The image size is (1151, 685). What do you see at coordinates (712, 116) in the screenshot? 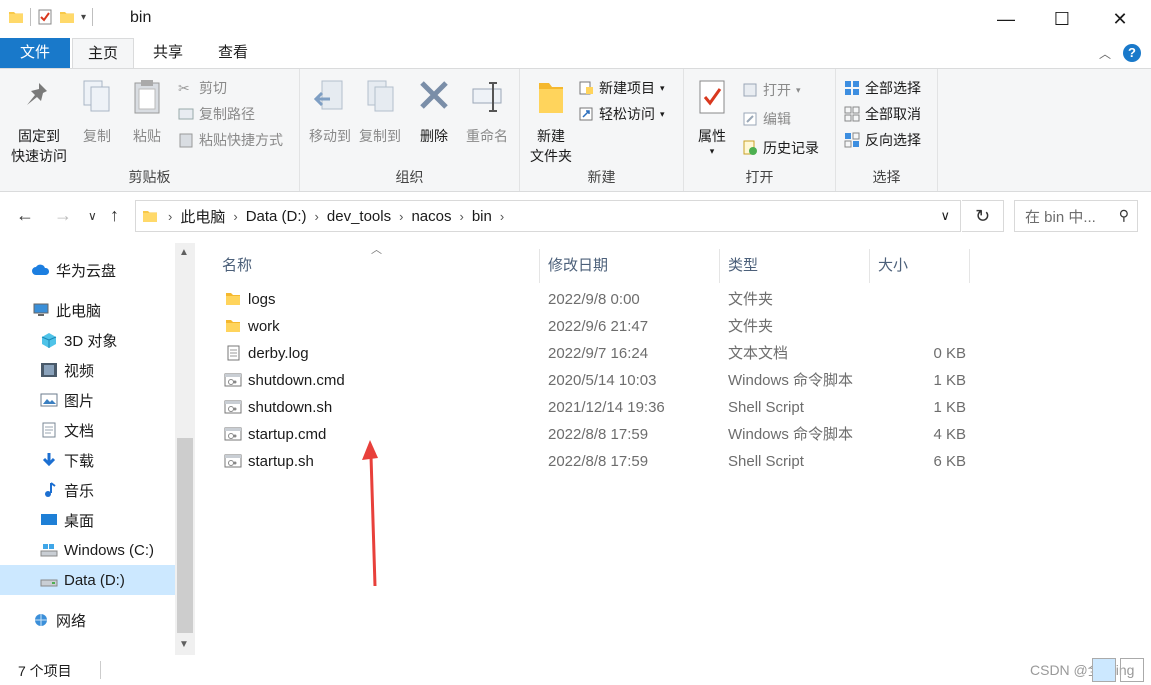
I see `properties-button: 属性 ▾` at bounding box center [712, 116].